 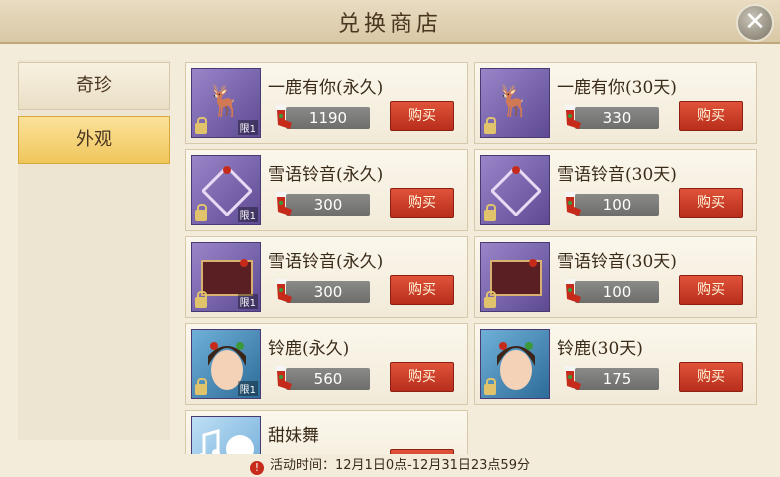 I want to click on item-thumbnail: 🦌 限1, so click(x=226, y=103).